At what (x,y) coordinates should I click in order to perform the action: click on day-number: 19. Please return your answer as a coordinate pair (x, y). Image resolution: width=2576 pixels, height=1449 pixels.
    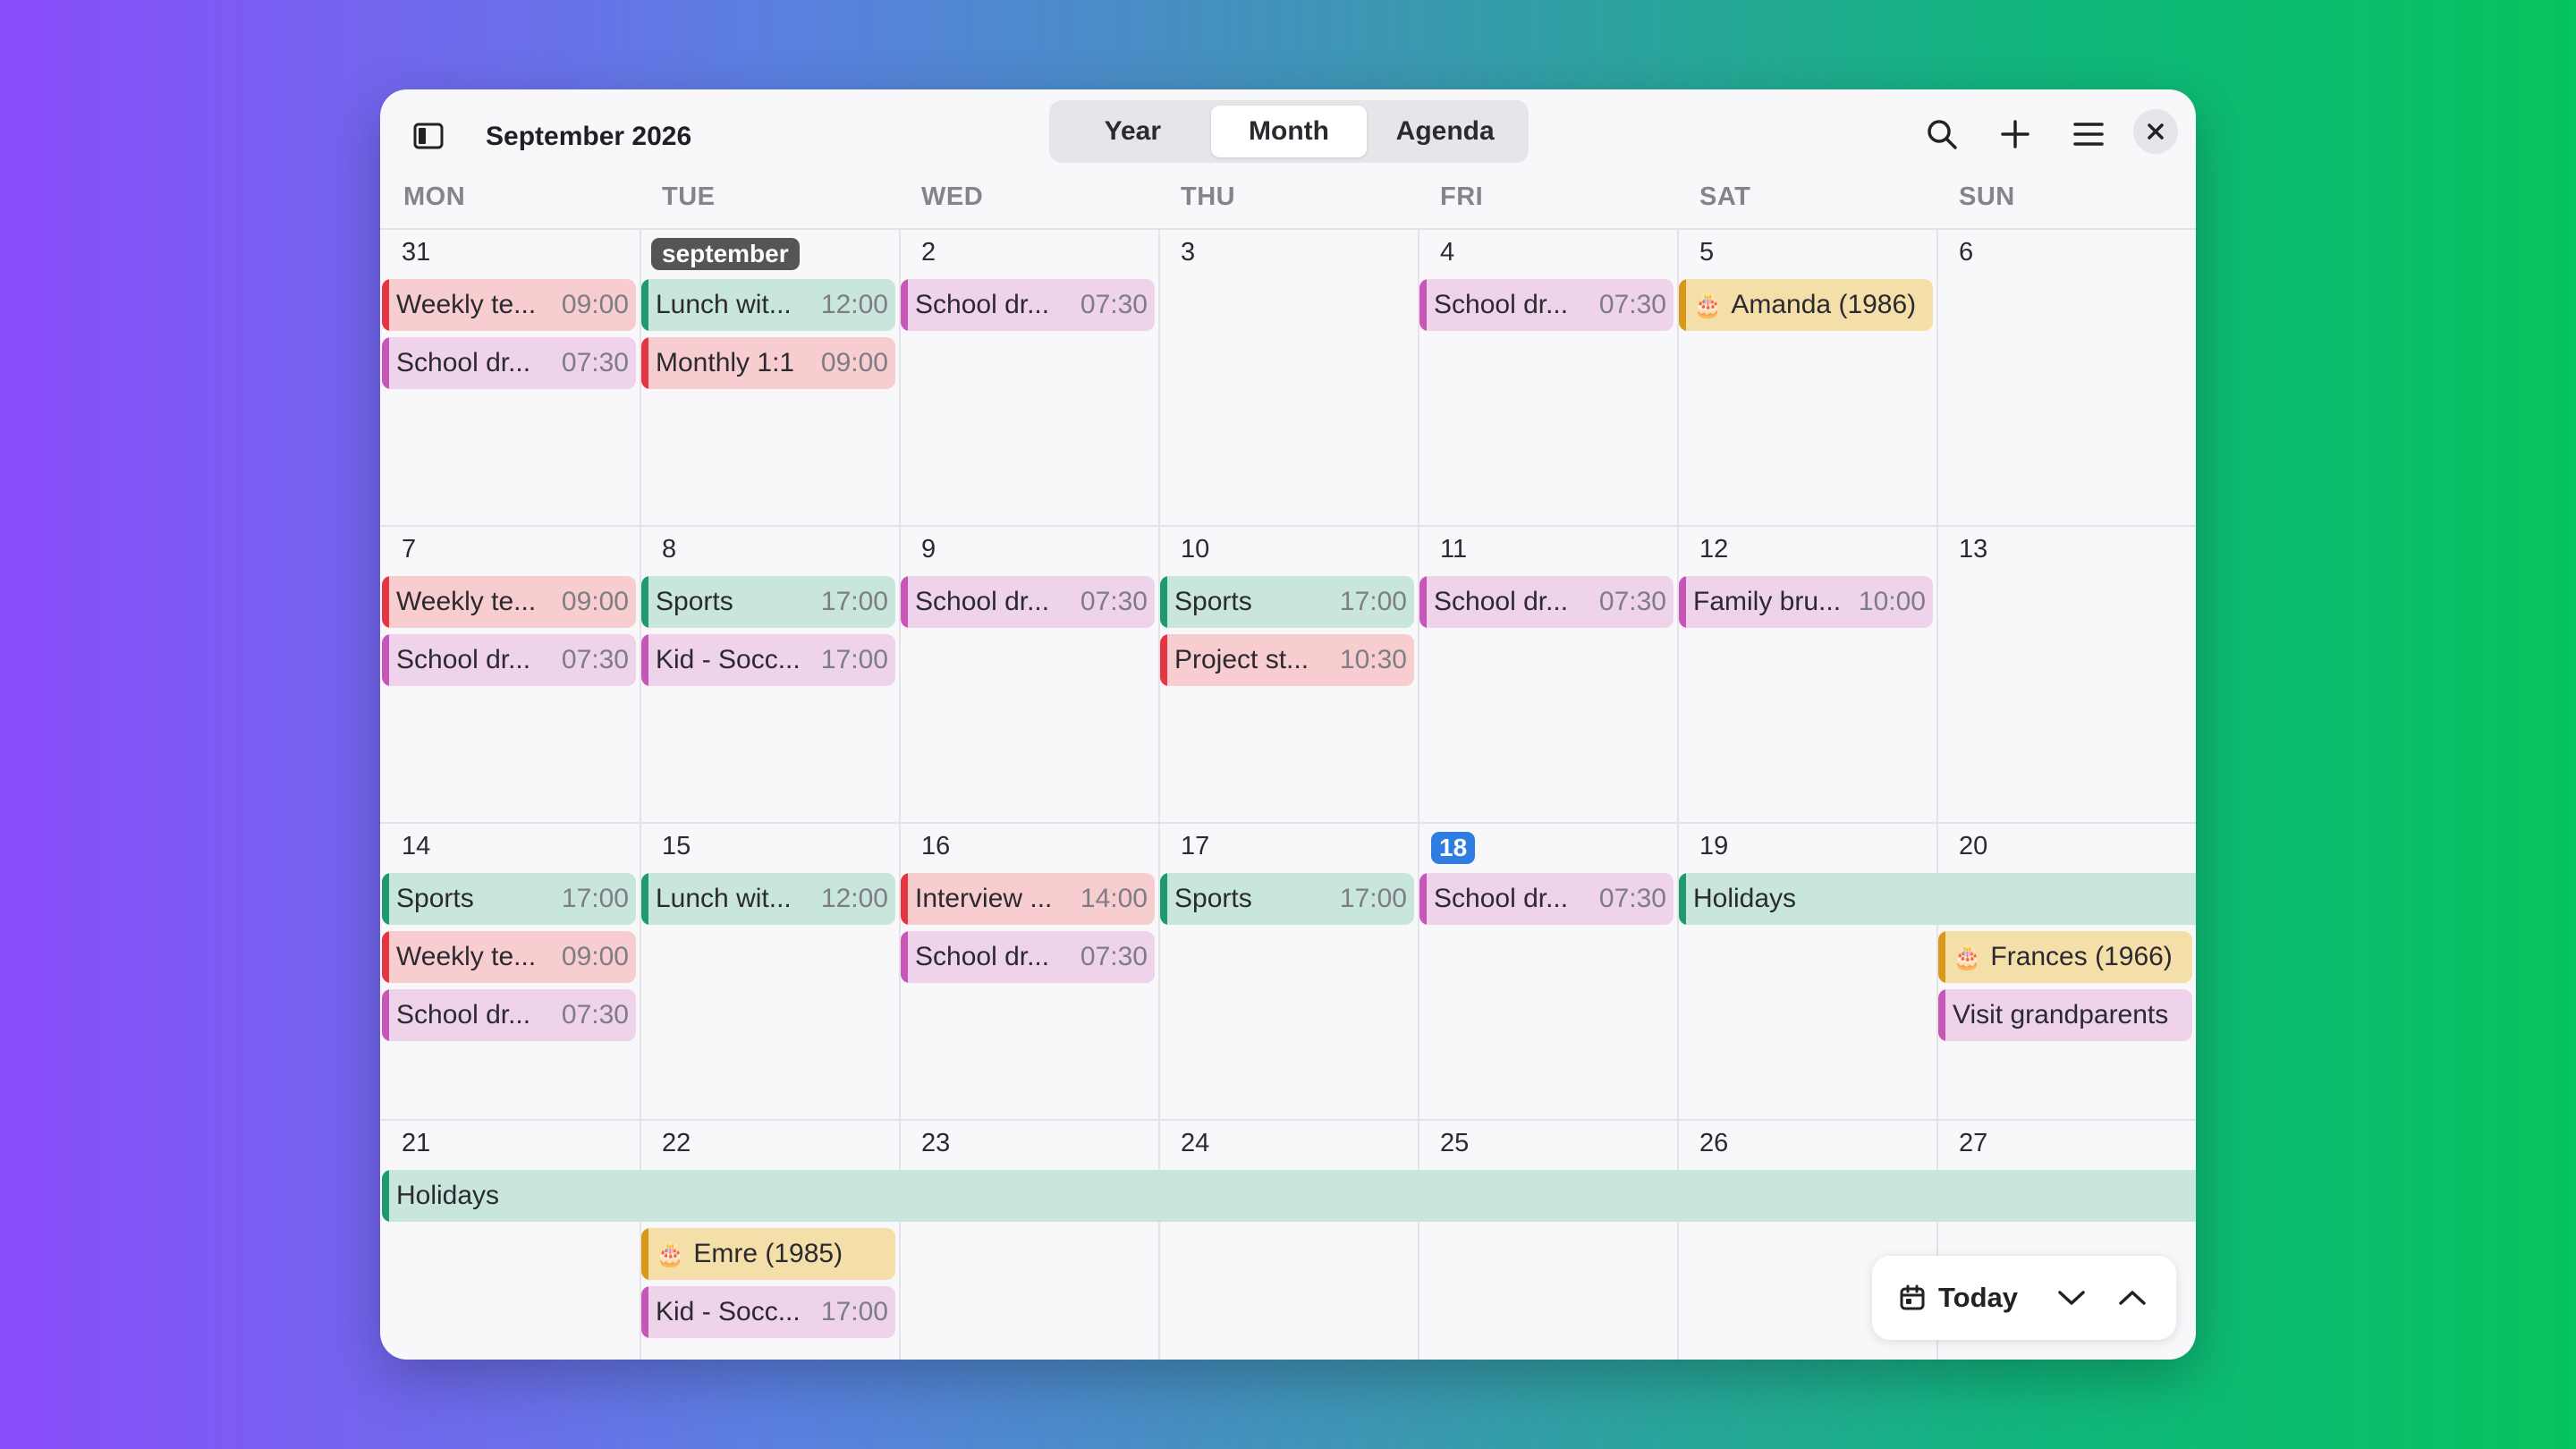
    Looking at the image, I should click on (1713, 846).